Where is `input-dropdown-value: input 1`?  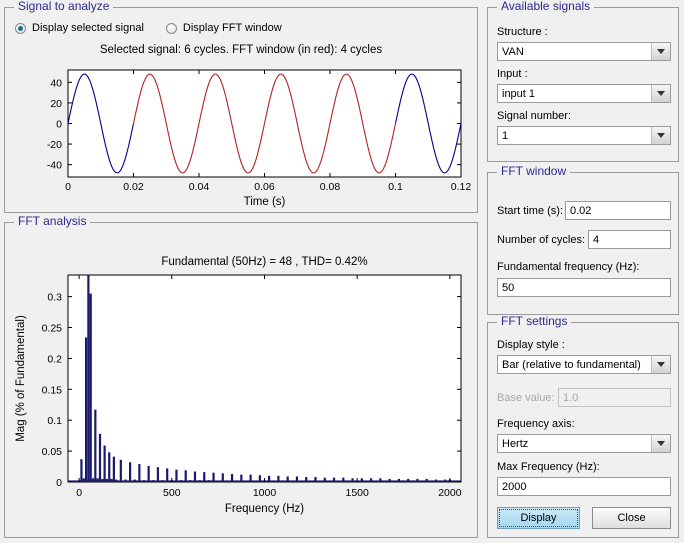 input-dropdown-value: input 1 is located at coordinates (519, 93).